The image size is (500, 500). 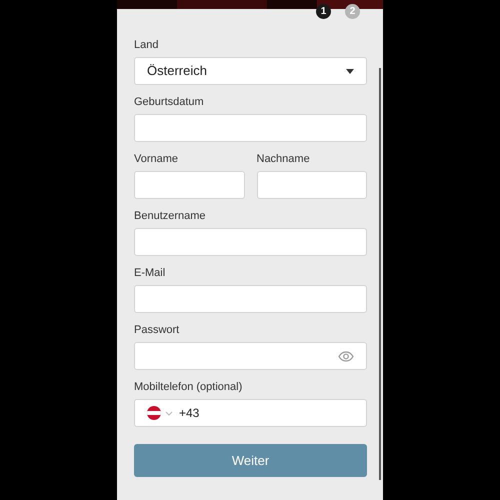 I want to click on field-label: Mobiltelefon (optional), so click(x=189, y=387).